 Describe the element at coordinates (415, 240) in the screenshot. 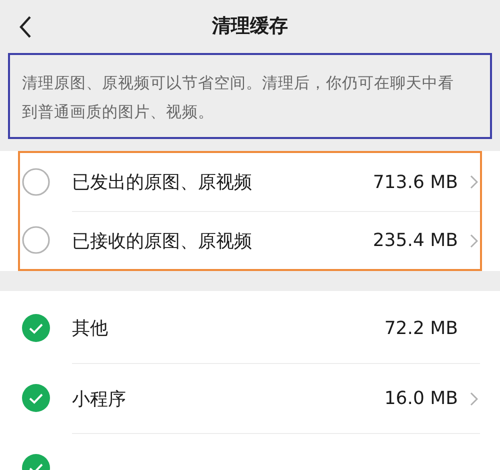

I see `size-value: 235.4 MB` at that location.